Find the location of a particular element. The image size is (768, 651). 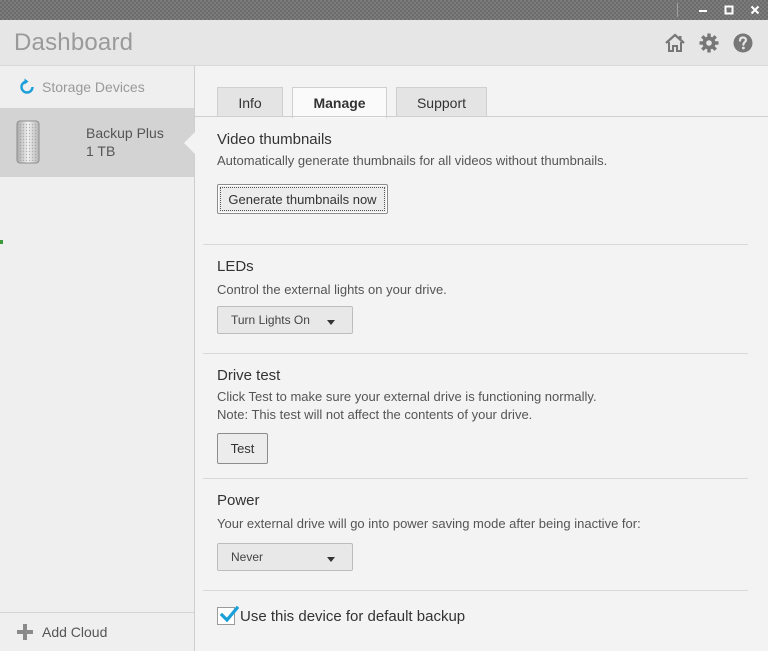

header-icons is located at coordinates (709, 43).